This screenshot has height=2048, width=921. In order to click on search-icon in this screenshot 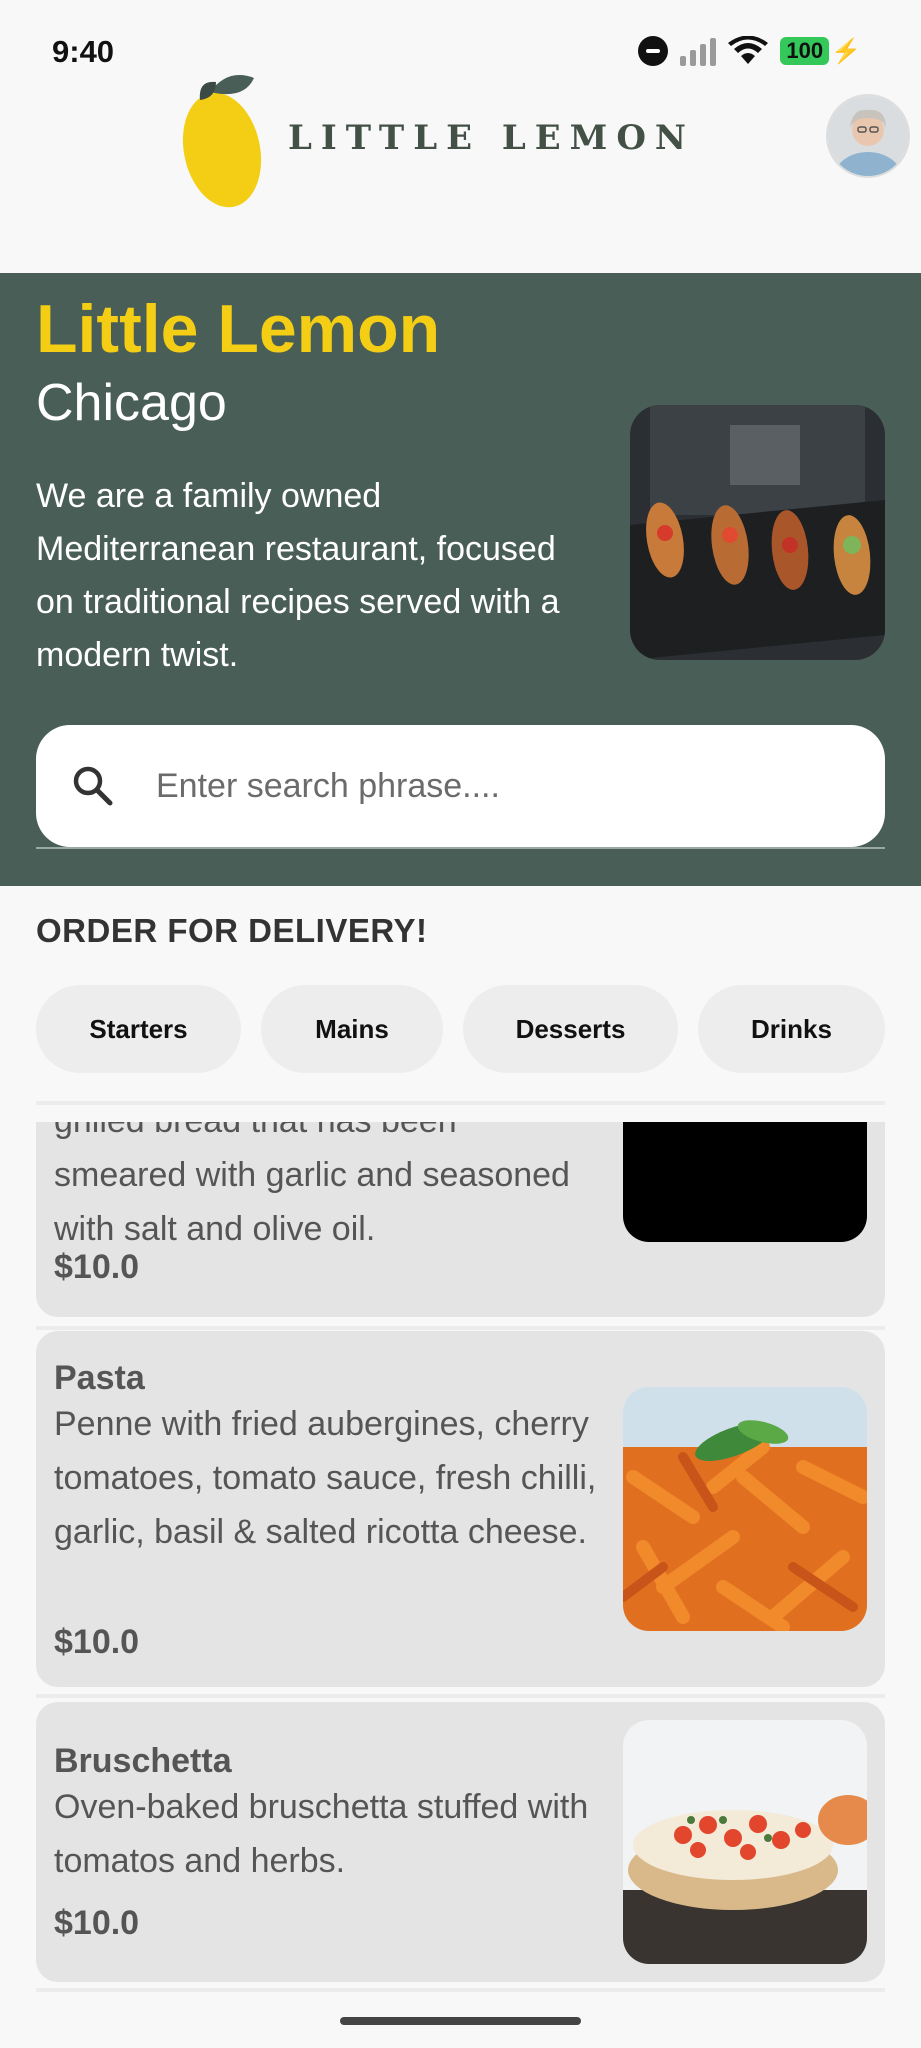, I will do `click(93, 786)`.